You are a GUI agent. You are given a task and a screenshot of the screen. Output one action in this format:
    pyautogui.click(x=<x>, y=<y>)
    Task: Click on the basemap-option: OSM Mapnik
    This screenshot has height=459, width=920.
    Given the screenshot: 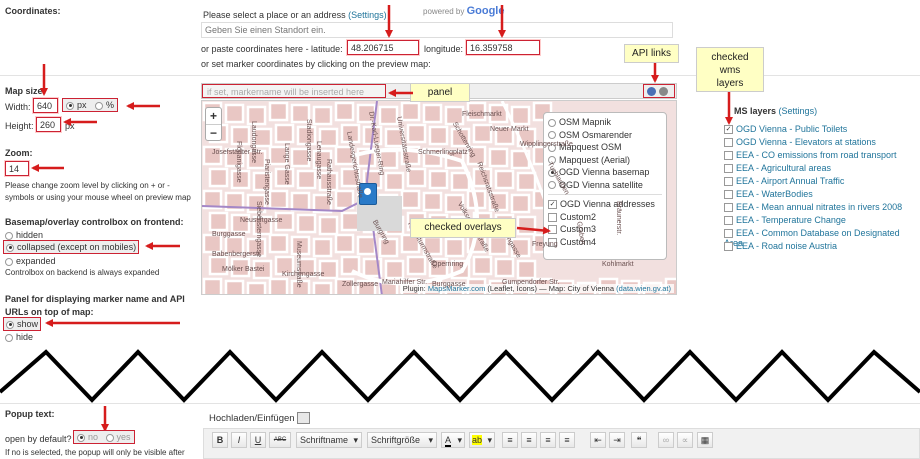 What is the action you would take?
    pyautogui.click(x=605, y=122)
    